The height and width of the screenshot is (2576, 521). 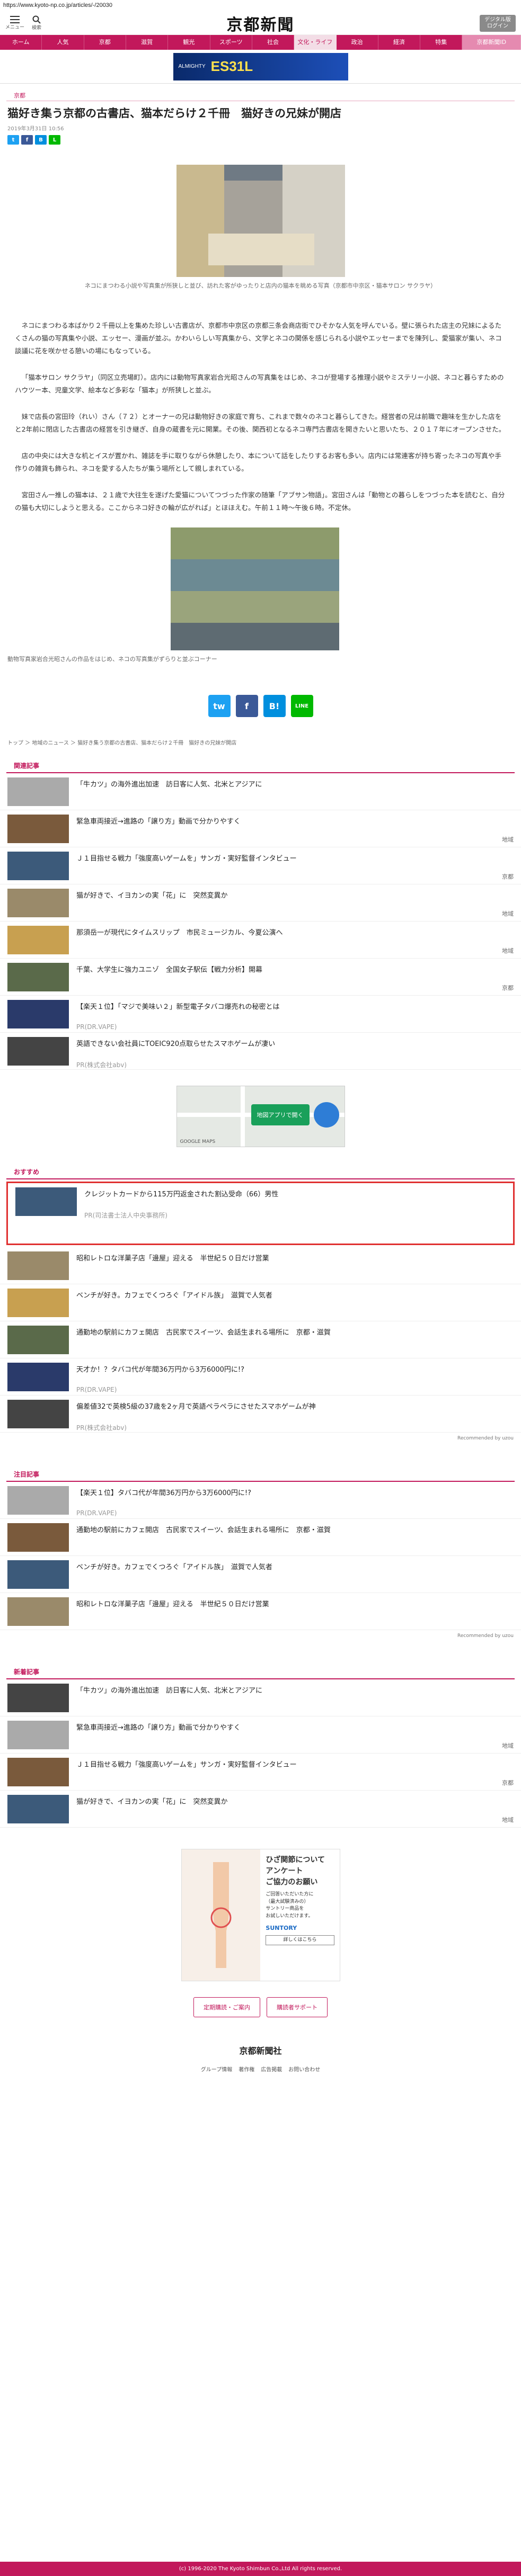 What do you see at coordinates (15, 19) in the screenshot?
I see `hamburger-icon` at bounding box center [15, 19].